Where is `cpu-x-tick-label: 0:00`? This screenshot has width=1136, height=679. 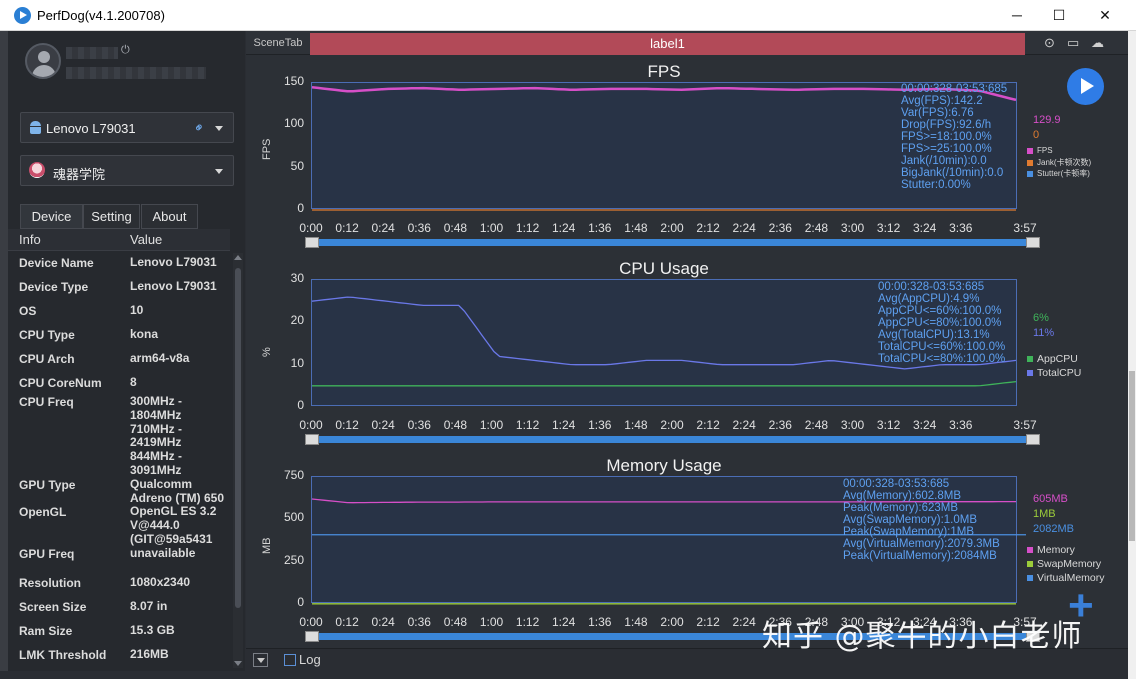
cpu-x-tick-label: 0:00 is located at coordinates (311, 425).